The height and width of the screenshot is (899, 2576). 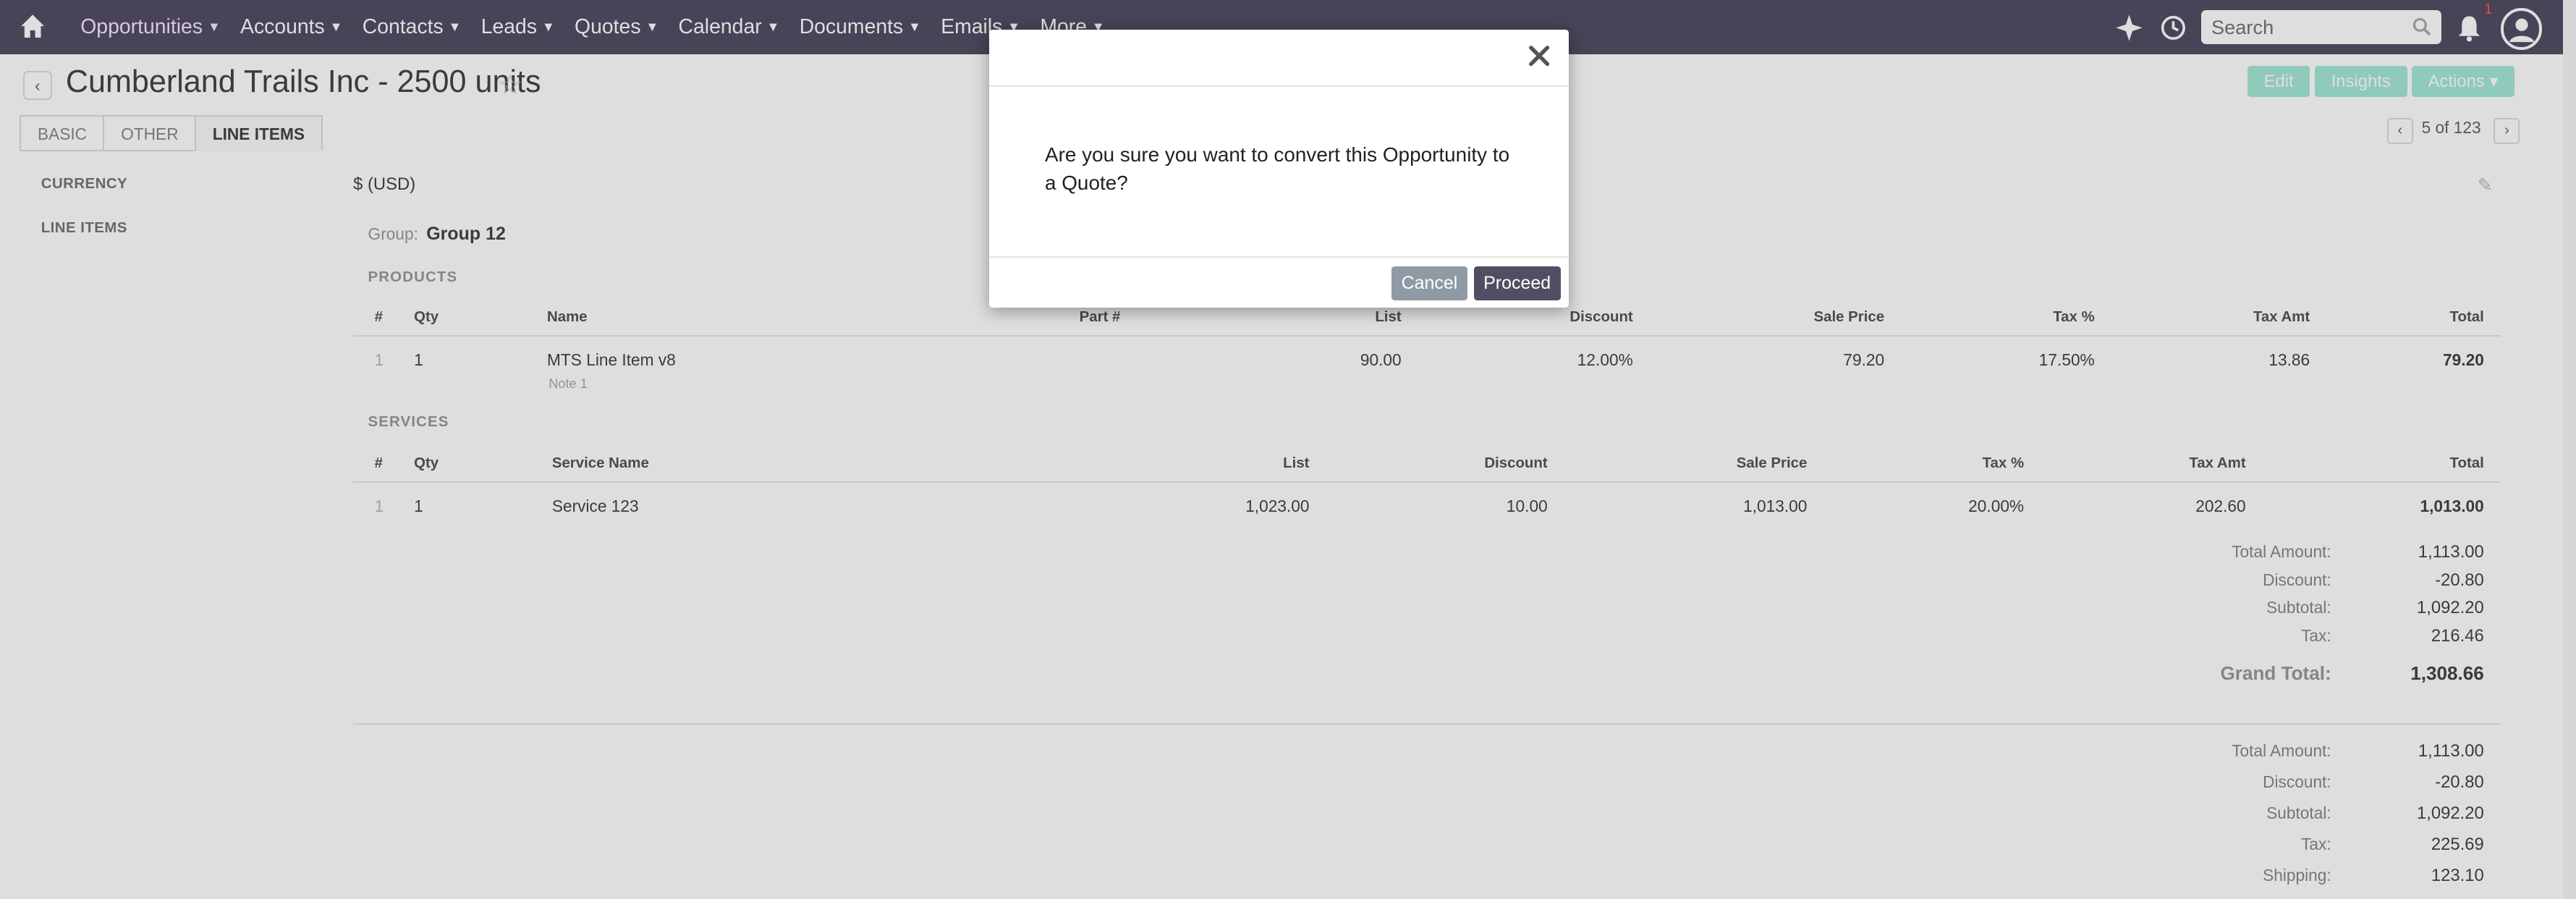 I want to click on proceed-button: Proceed, so click(x=1517, y=283).